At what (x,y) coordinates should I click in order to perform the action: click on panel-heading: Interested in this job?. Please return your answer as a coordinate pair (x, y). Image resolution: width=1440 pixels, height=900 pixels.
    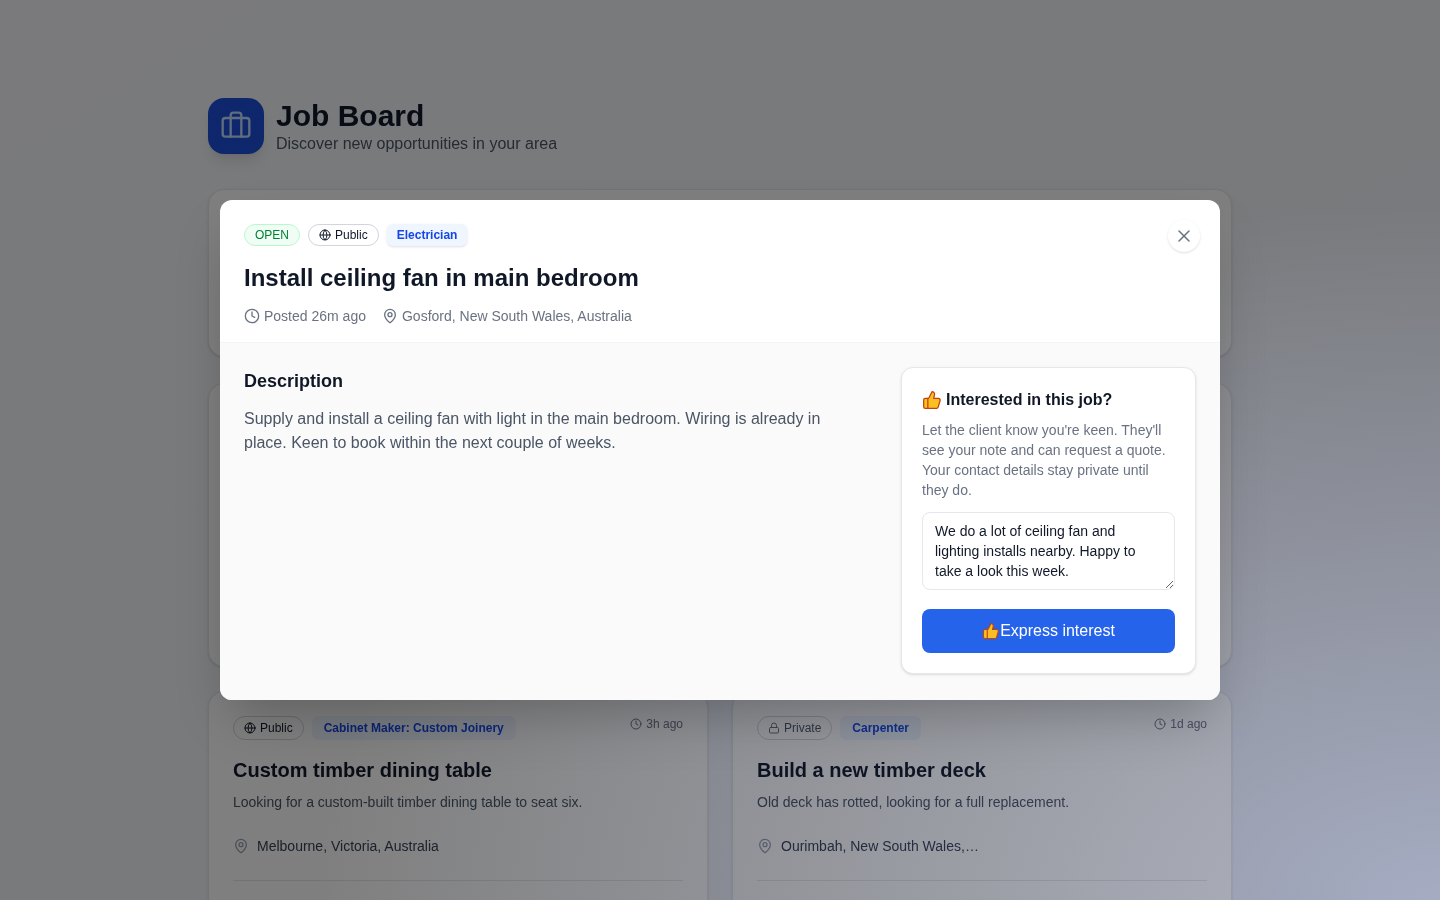
    Looking at the image, I should click on (1029, 400).